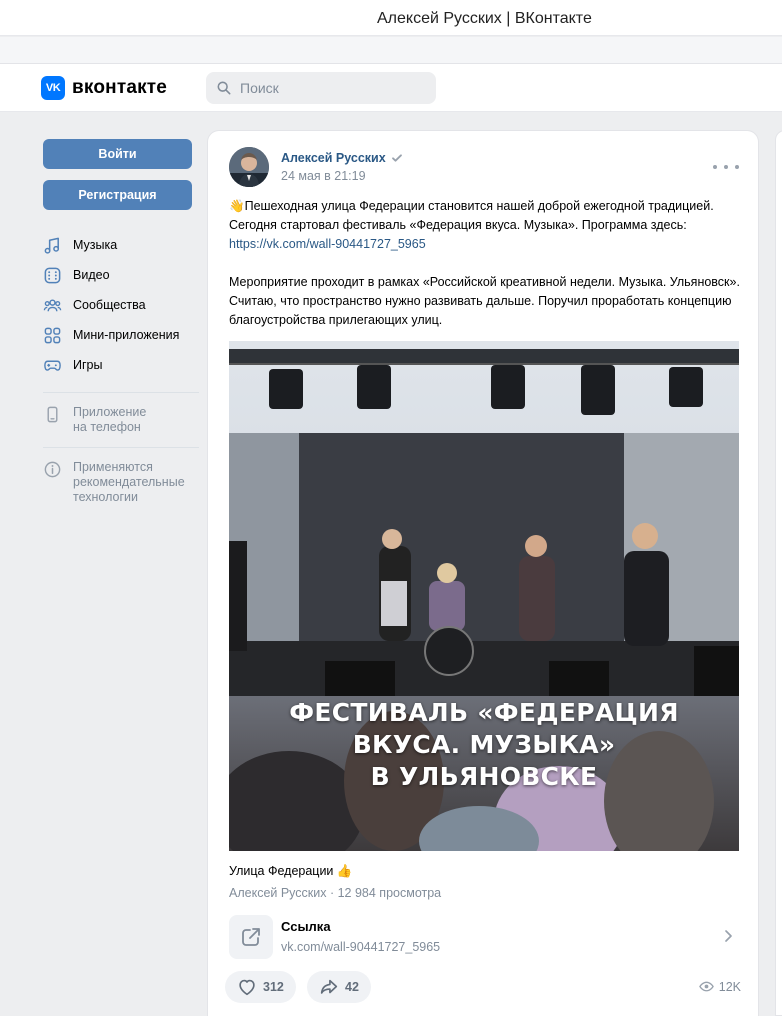 This screenshot has height=1016, width=782. I want to click on eye-icon, so click(706, 986).